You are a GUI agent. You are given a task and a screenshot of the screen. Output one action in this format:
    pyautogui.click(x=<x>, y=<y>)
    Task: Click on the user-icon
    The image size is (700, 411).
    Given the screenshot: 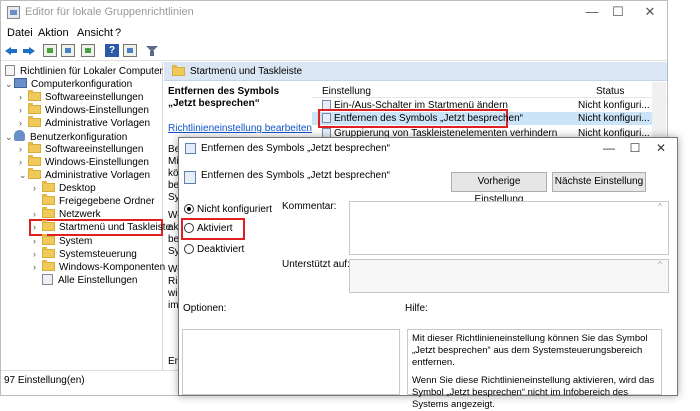 What is the action you would take?
    pyautogui.click(x=19, y=135)
    